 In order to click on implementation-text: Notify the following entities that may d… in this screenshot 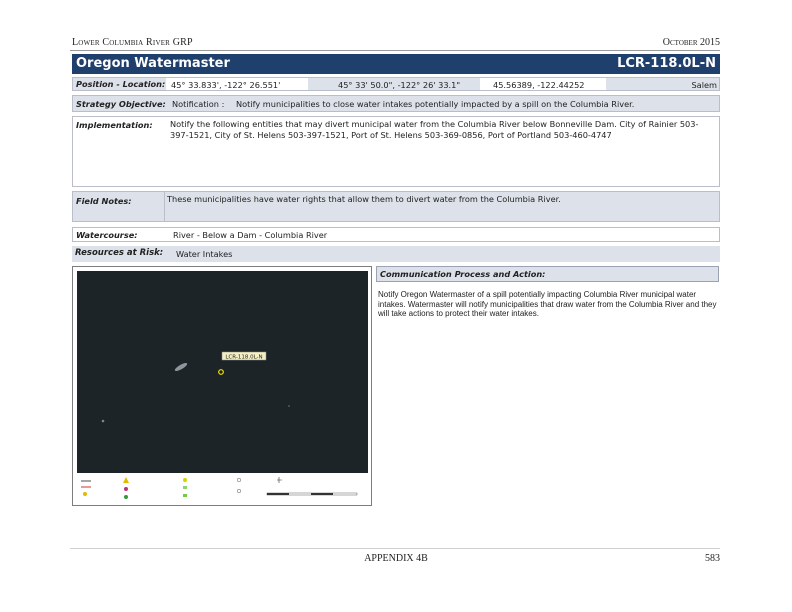, I will do `click(434, 129)`.